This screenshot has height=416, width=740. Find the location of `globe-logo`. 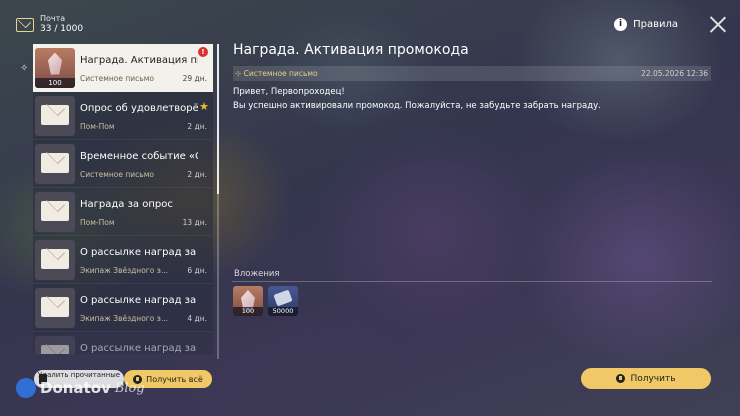

globe-logo is located at coordinates (26, 388).